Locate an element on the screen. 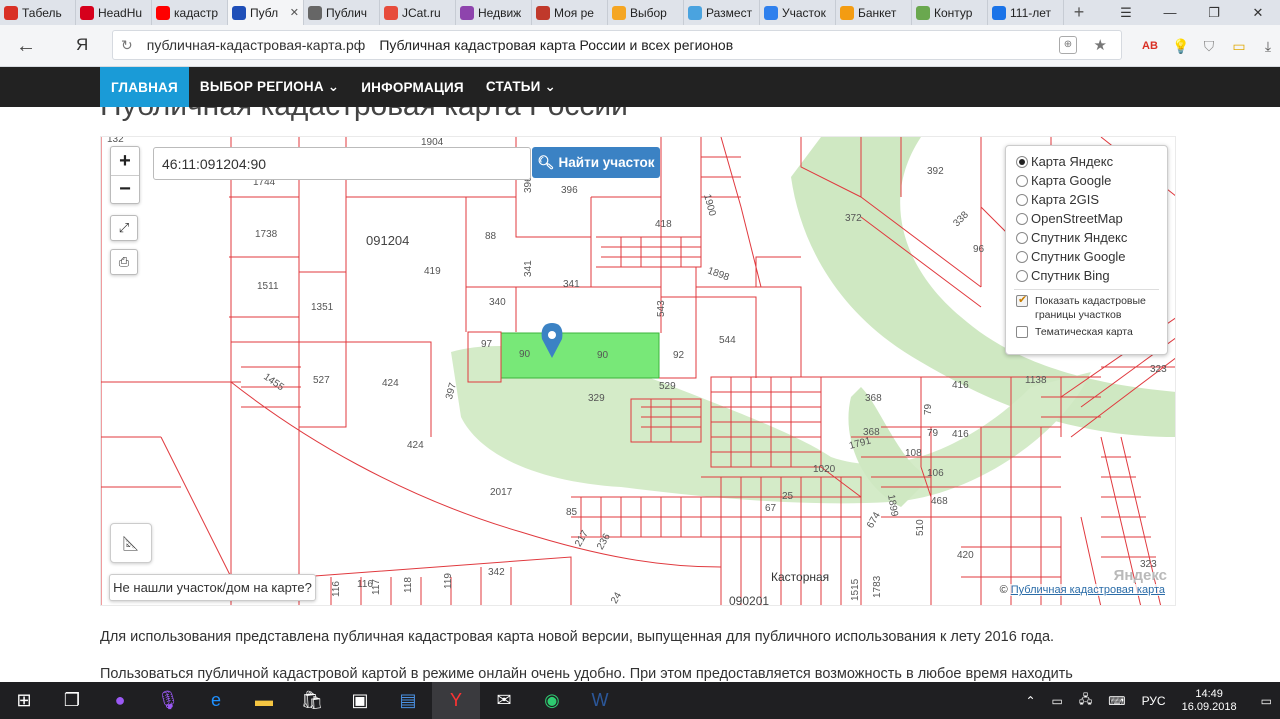 This screenshot has width=1280, height=719. task-view-icon: ❐ is located at coordinates (72, 700).